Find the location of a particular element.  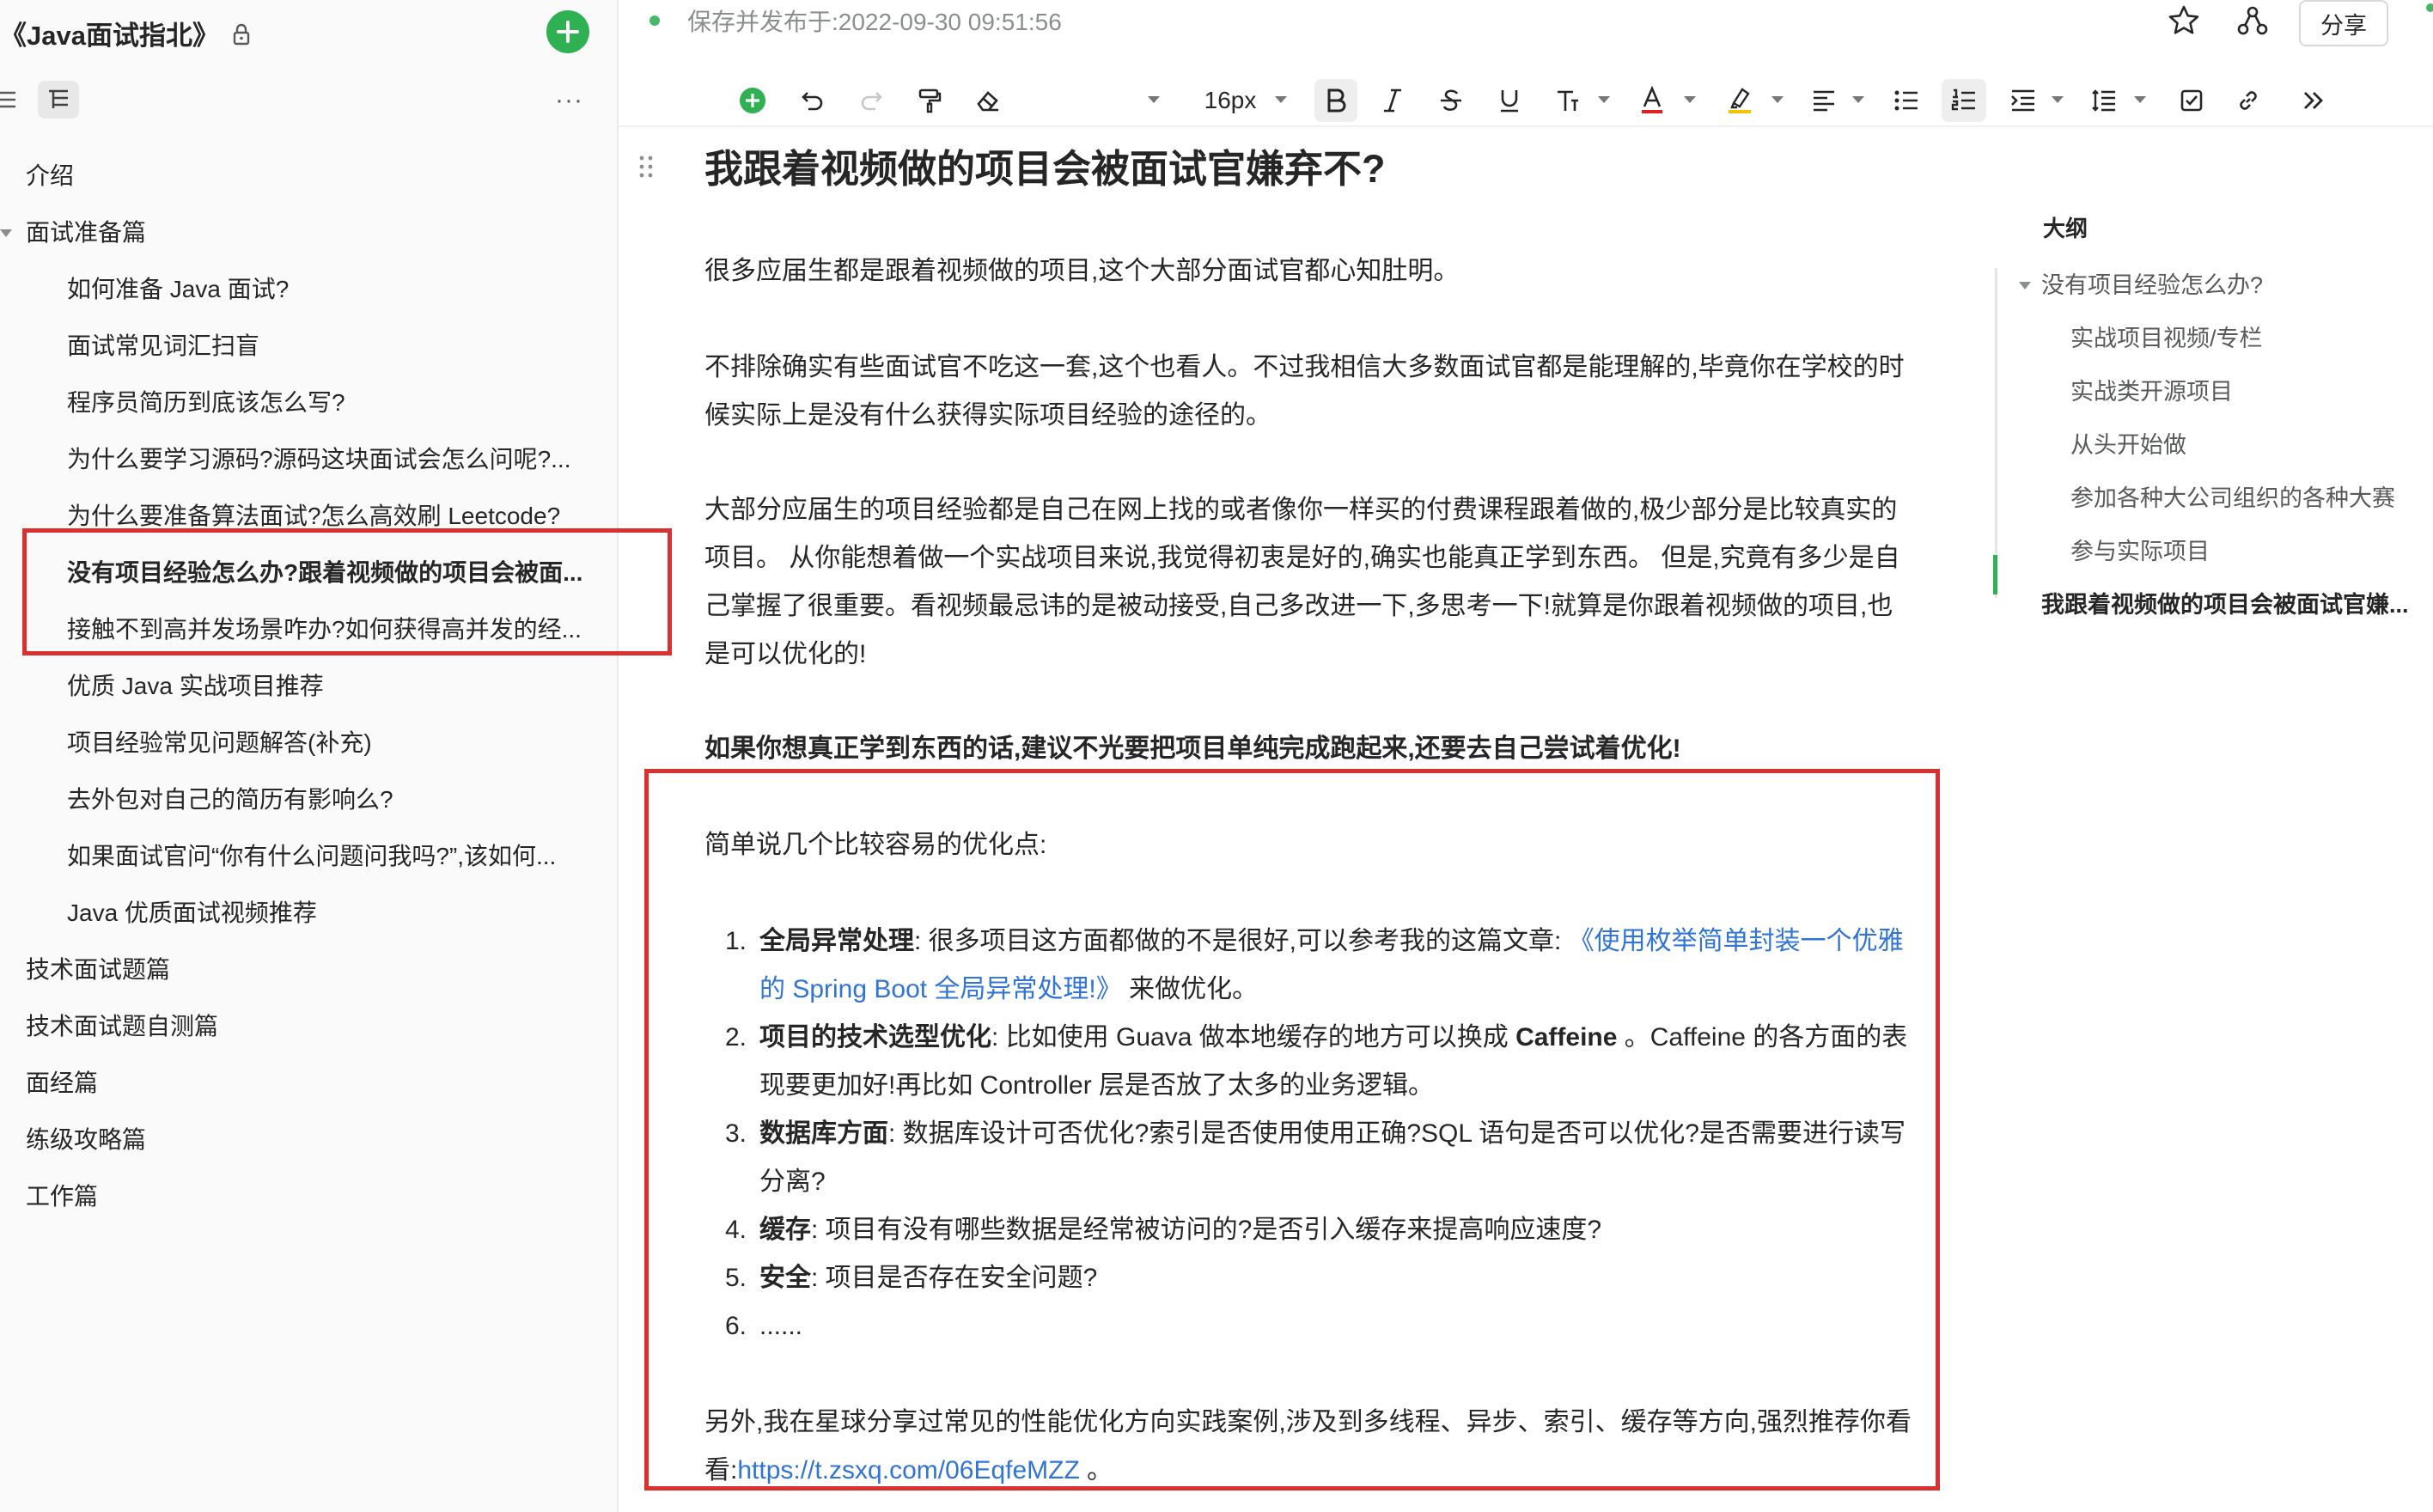

bold-icon is located at coordinates (1336, 100).